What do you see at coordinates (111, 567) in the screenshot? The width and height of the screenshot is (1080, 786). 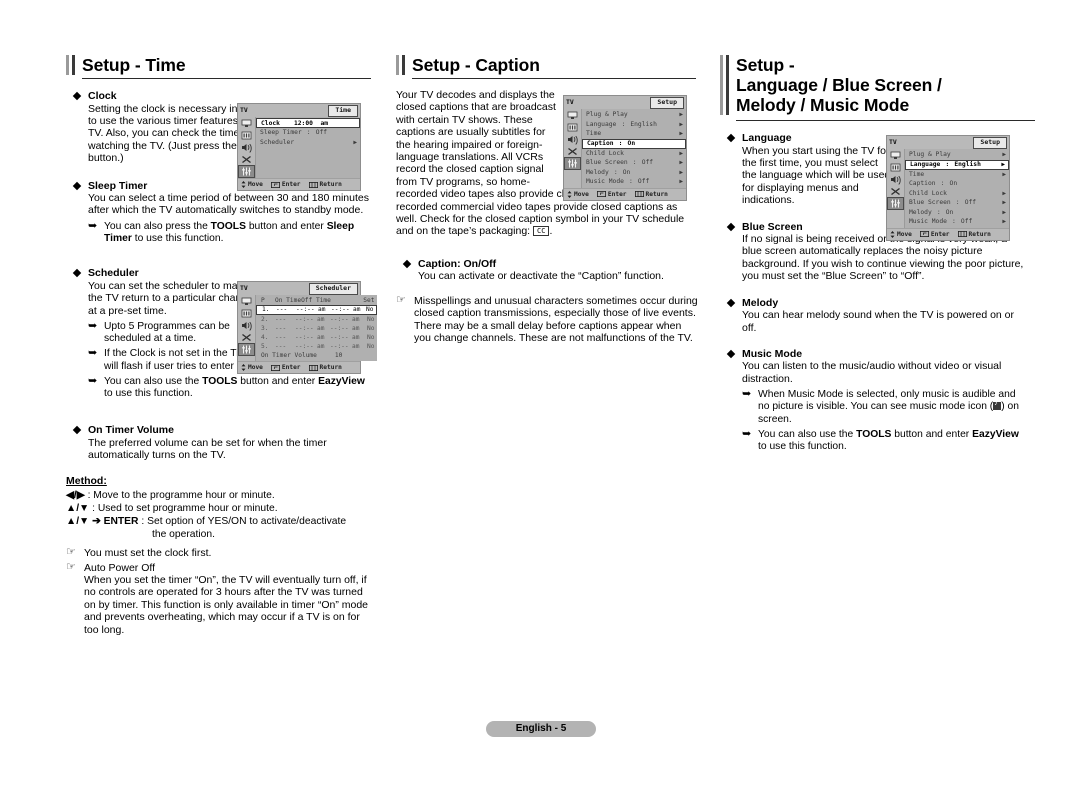 I see `hand-note-item: ☞ Auto Power Off` at bounding box center [111, 567].